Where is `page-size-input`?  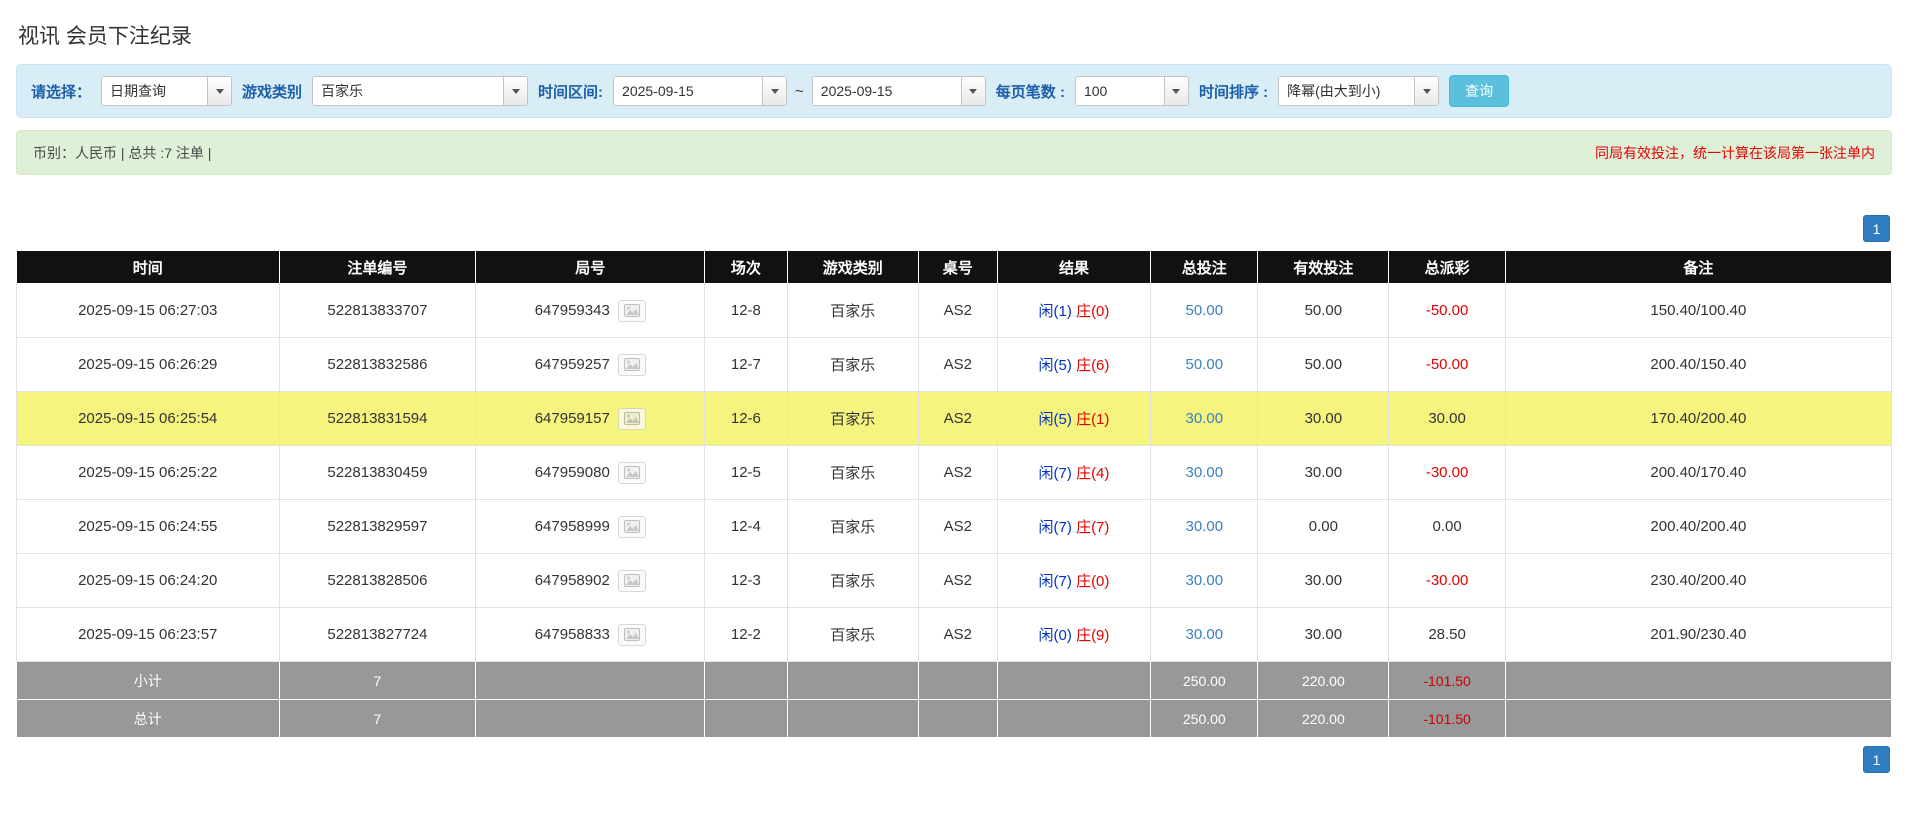
page-size-input is located at coordinates (1119, 91).